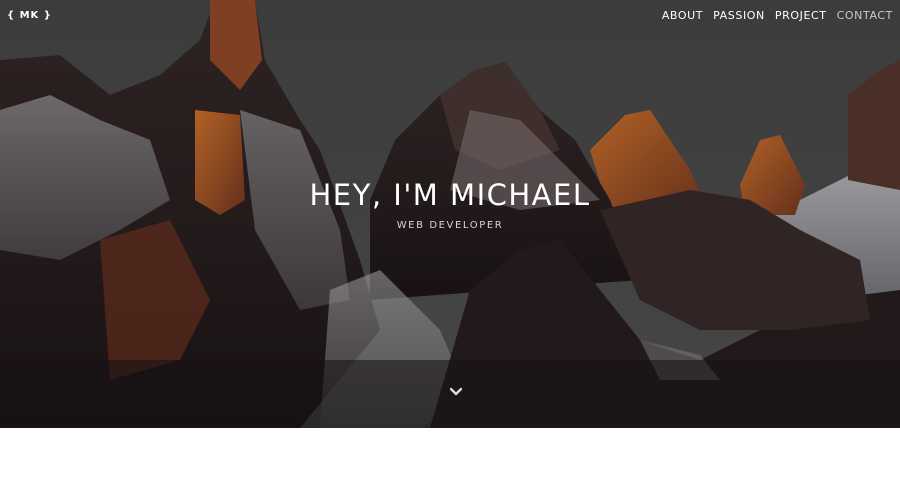 The width and height of the screenshot is (900, 477). I want to click on nav-link-about: ABOUT, so click(682, 15).